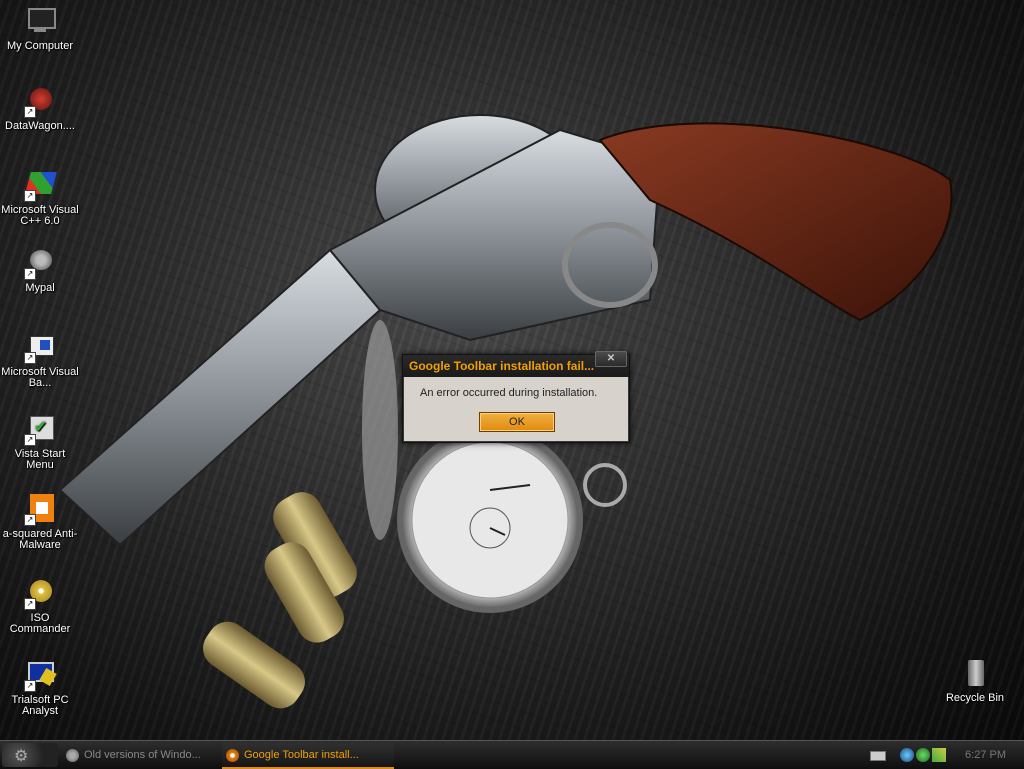 The image size is (1024, 769). What do you see at coordinates (40, 510) in the screenshot?
I see `a-squared-icon: ↗` at bounding box center [40, 510].